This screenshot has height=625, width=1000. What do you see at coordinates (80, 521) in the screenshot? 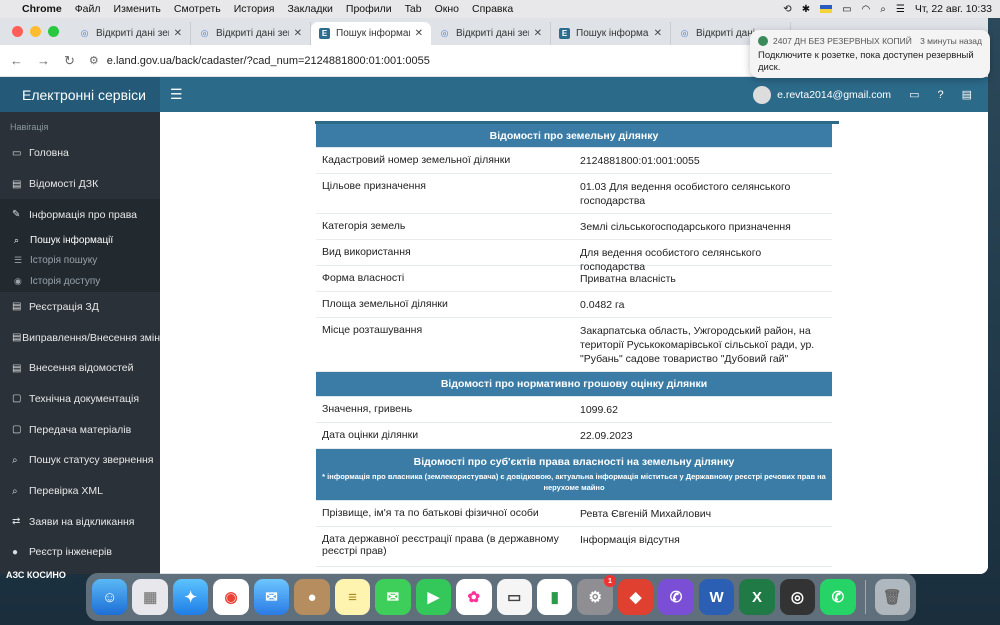
I see `sidebar-item-revocation: ⇄ Заяви на відкликання` at bounding box center [80, 521].